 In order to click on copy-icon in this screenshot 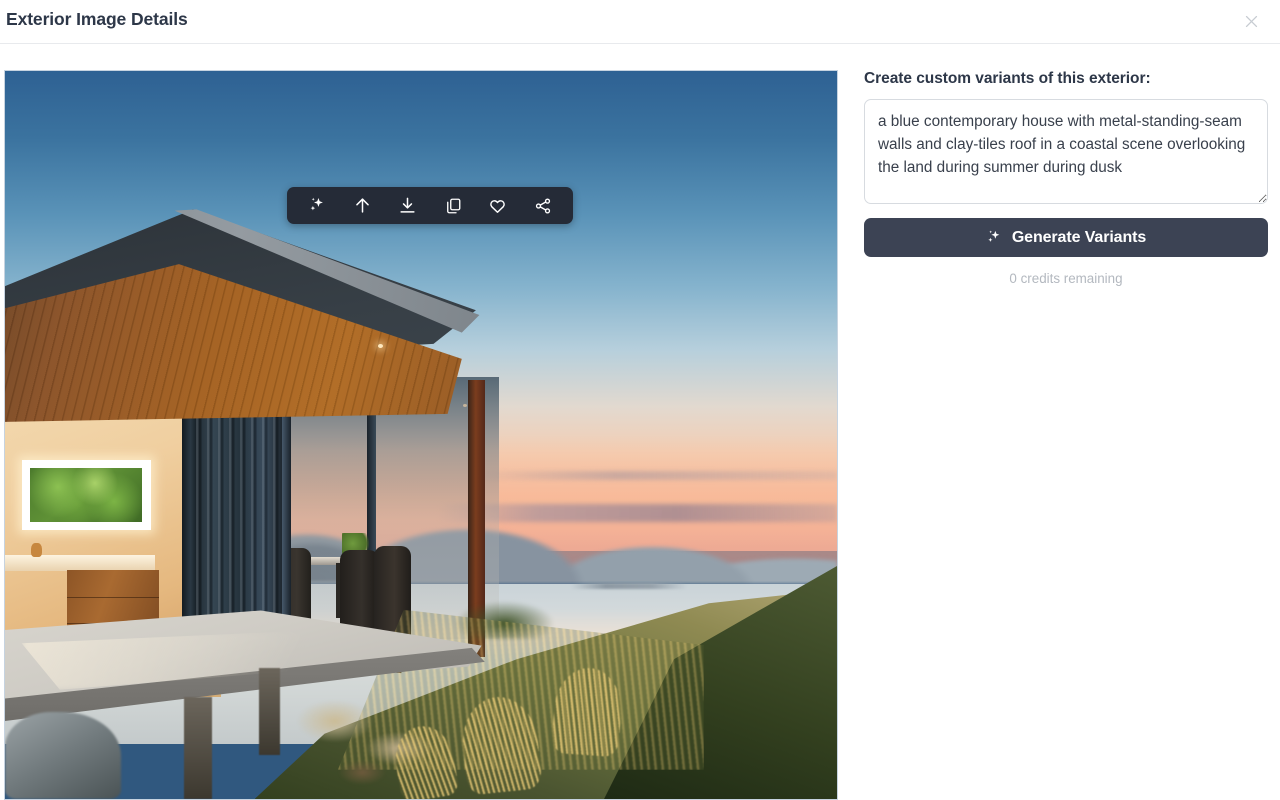, I will do `click(453, 206)`.